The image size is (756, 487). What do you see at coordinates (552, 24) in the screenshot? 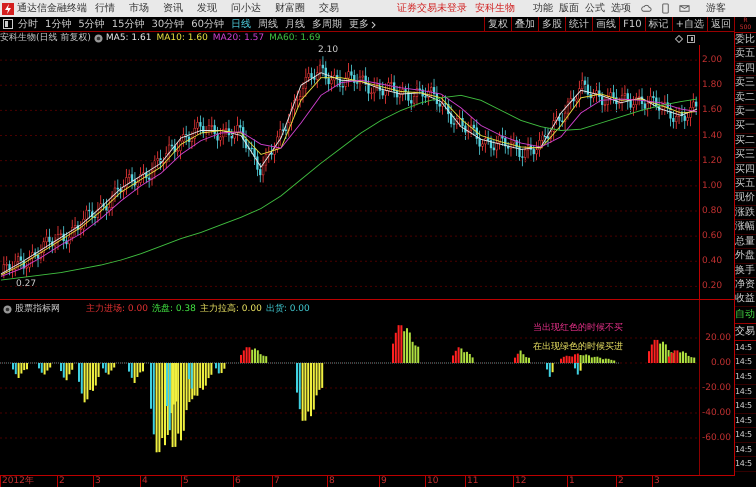
I see `toolbar-button: 多股` at bounding box center [552, 24].